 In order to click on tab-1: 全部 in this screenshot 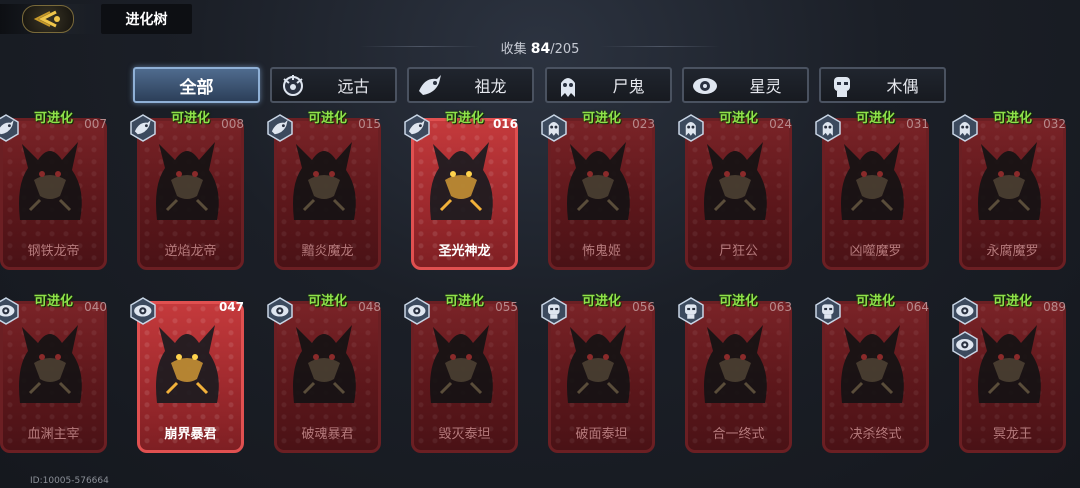, I will do `click(196, 85)`.